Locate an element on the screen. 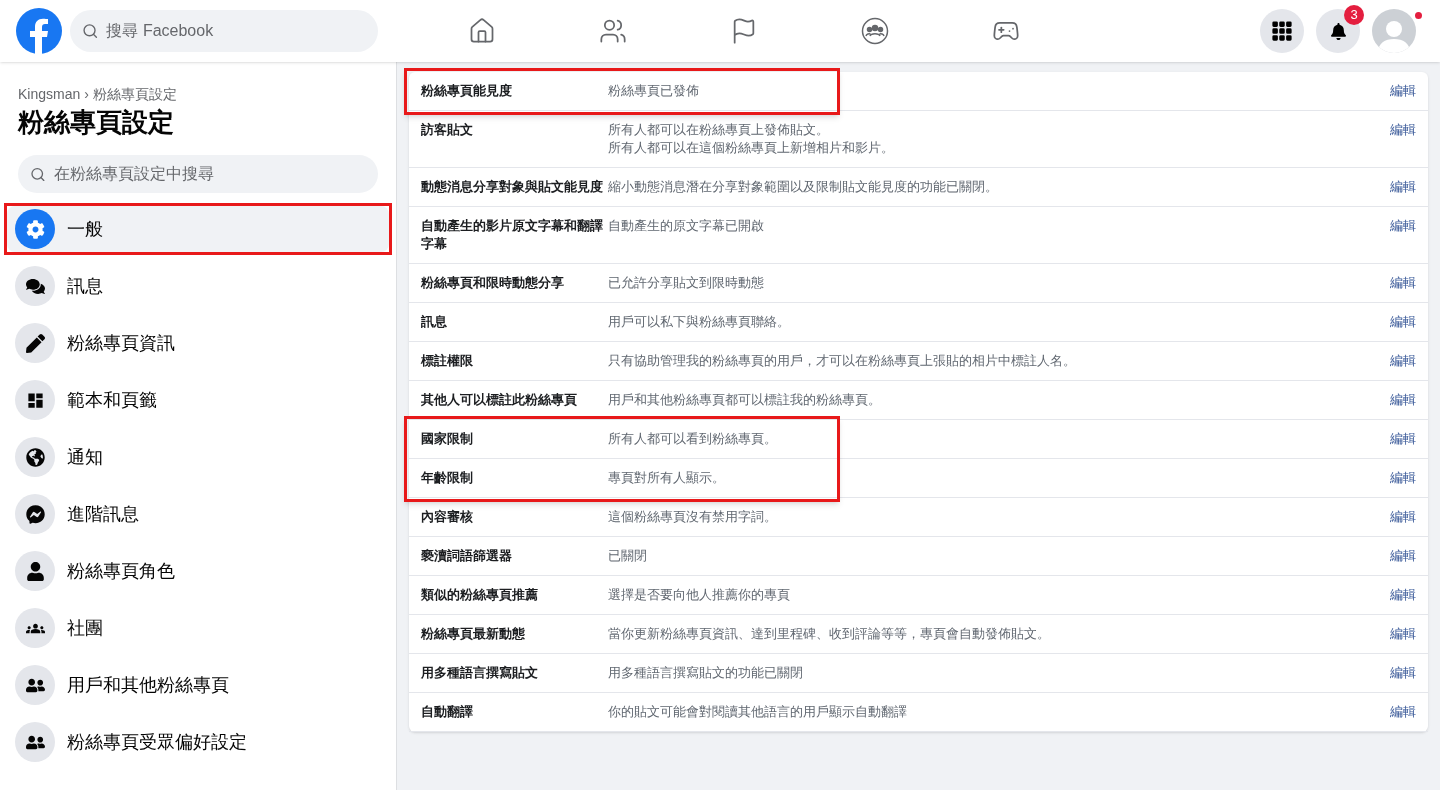 This screenshot has width=1440, height=790. setting-value: 縮小動態消息潛在分享對象範圍以及限制貼文能見度的功能已關閉。 is located at coordinates (803, 187).